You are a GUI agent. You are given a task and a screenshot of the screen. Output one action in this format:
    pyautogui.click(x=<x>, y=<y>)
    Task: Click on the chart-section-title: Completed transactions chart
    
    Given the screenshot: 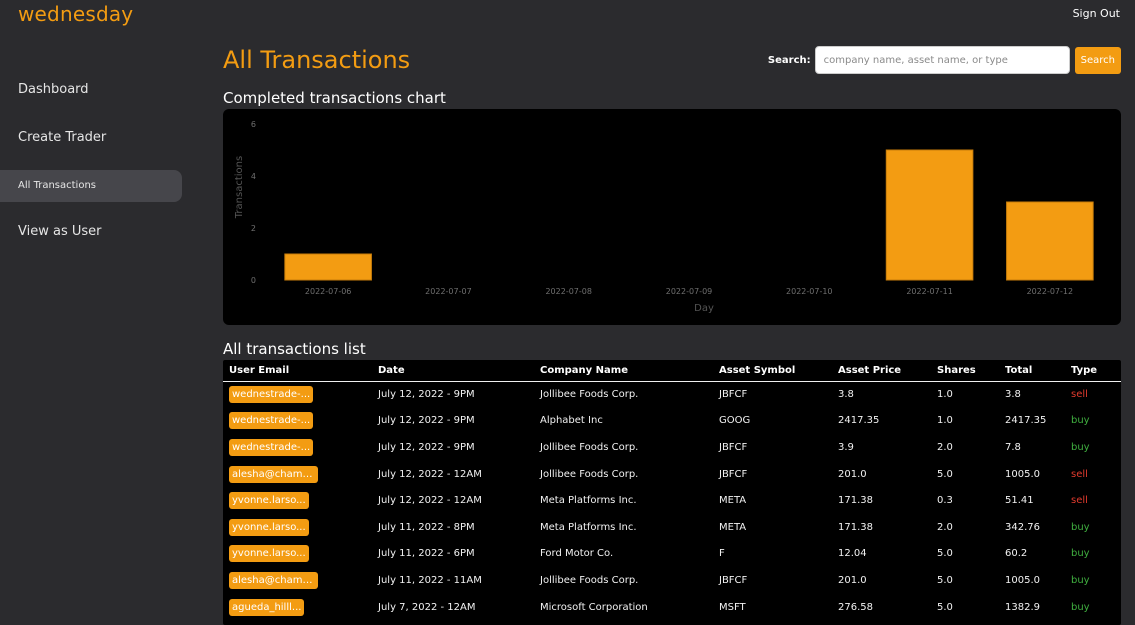 What is the action you would take?
    pyautogui.click(x=334, y=98)
    